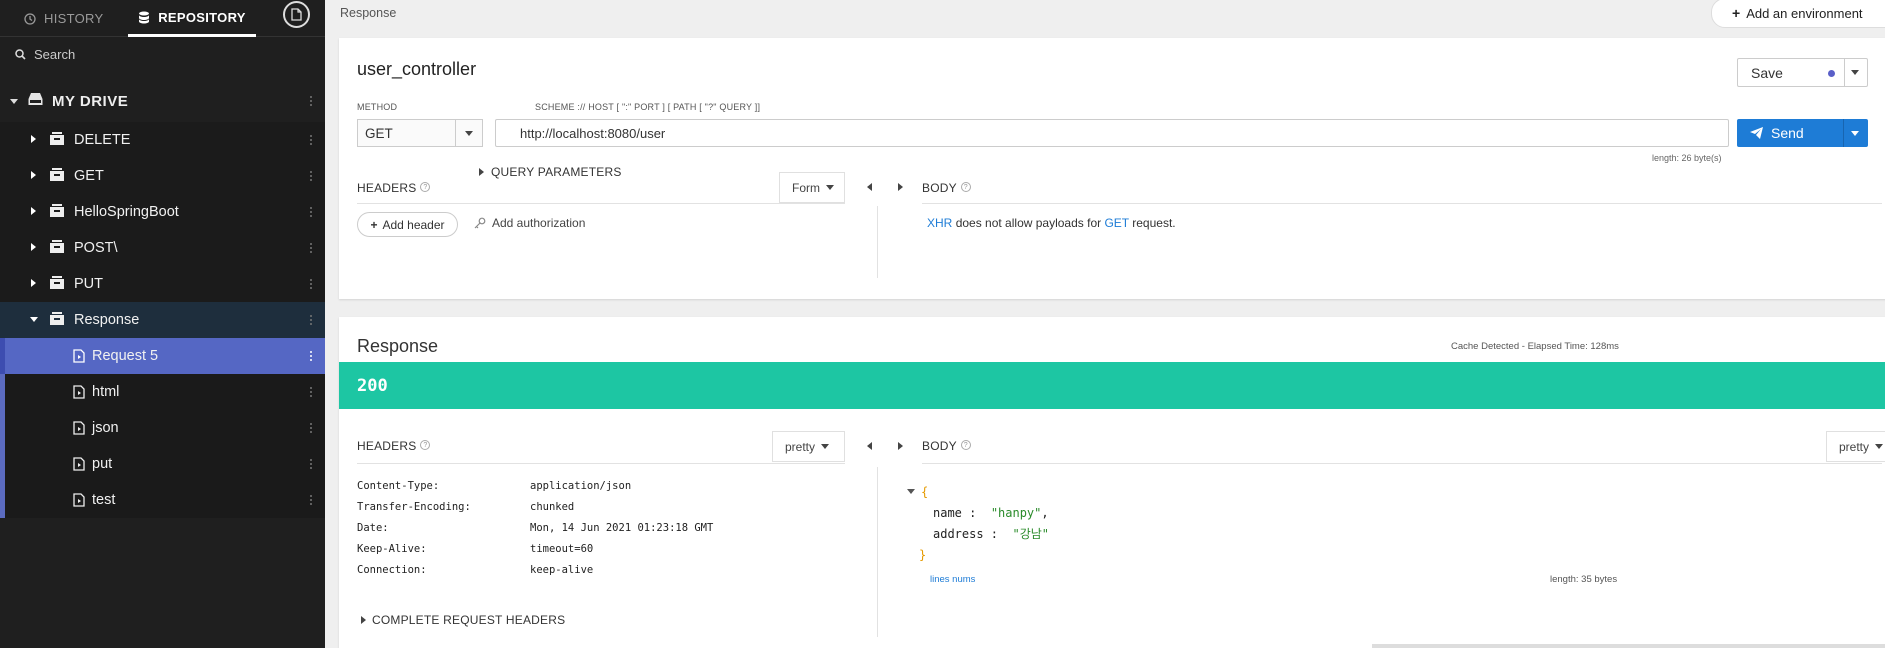 The width and height of the screenshot is (1885, 648). Describe the element at coordinates (808, 446) in the screenshot. I see `response-headers-mode-select: pretty` at that location.